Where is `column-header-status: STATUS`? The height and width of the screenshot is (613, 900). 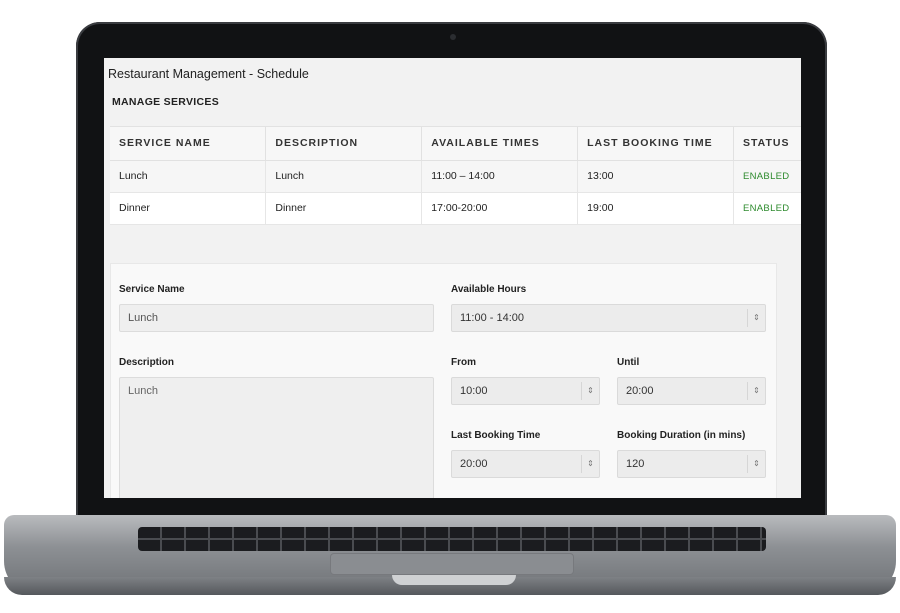 column-header-status: STATUS is located at coordinates (767, 144).